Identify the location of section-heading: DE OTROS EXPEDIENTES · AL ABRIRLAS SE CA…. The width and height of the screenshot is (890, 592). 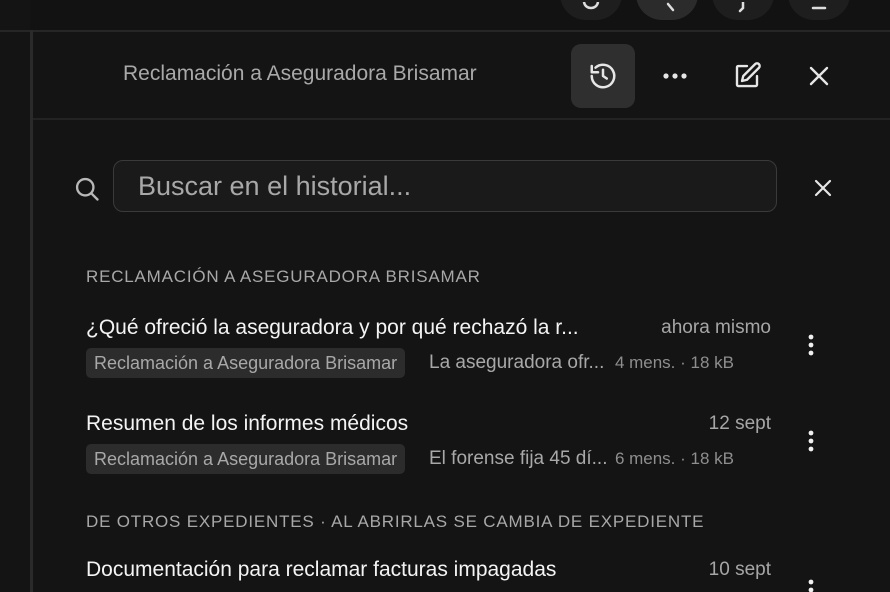
(395, 521).